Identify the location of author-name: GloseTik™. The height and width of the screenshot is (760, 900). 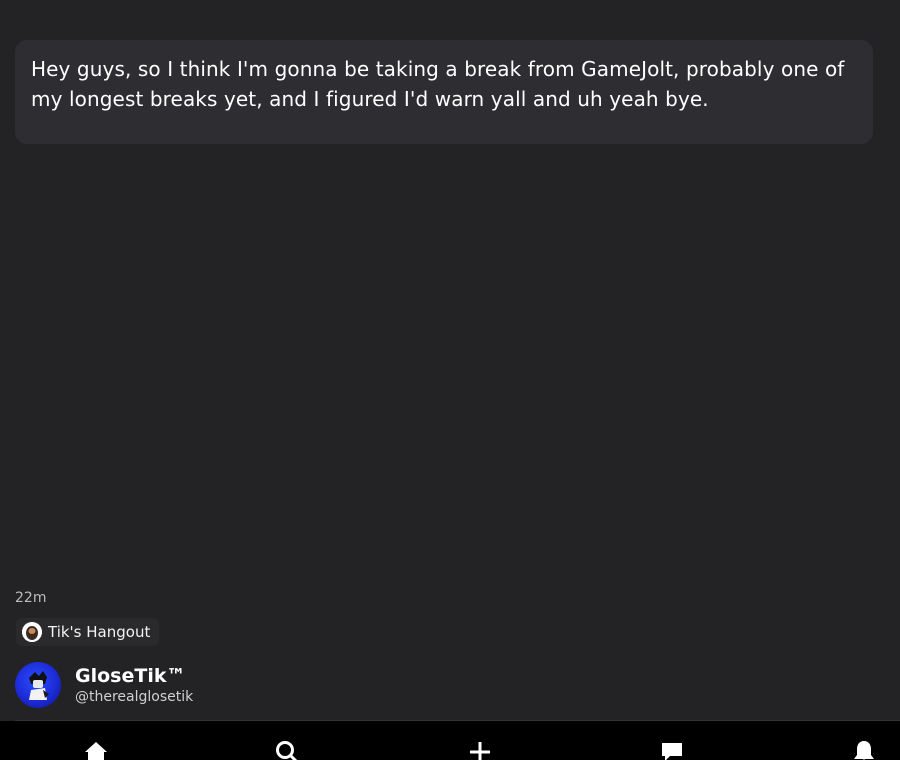
(134, 676).